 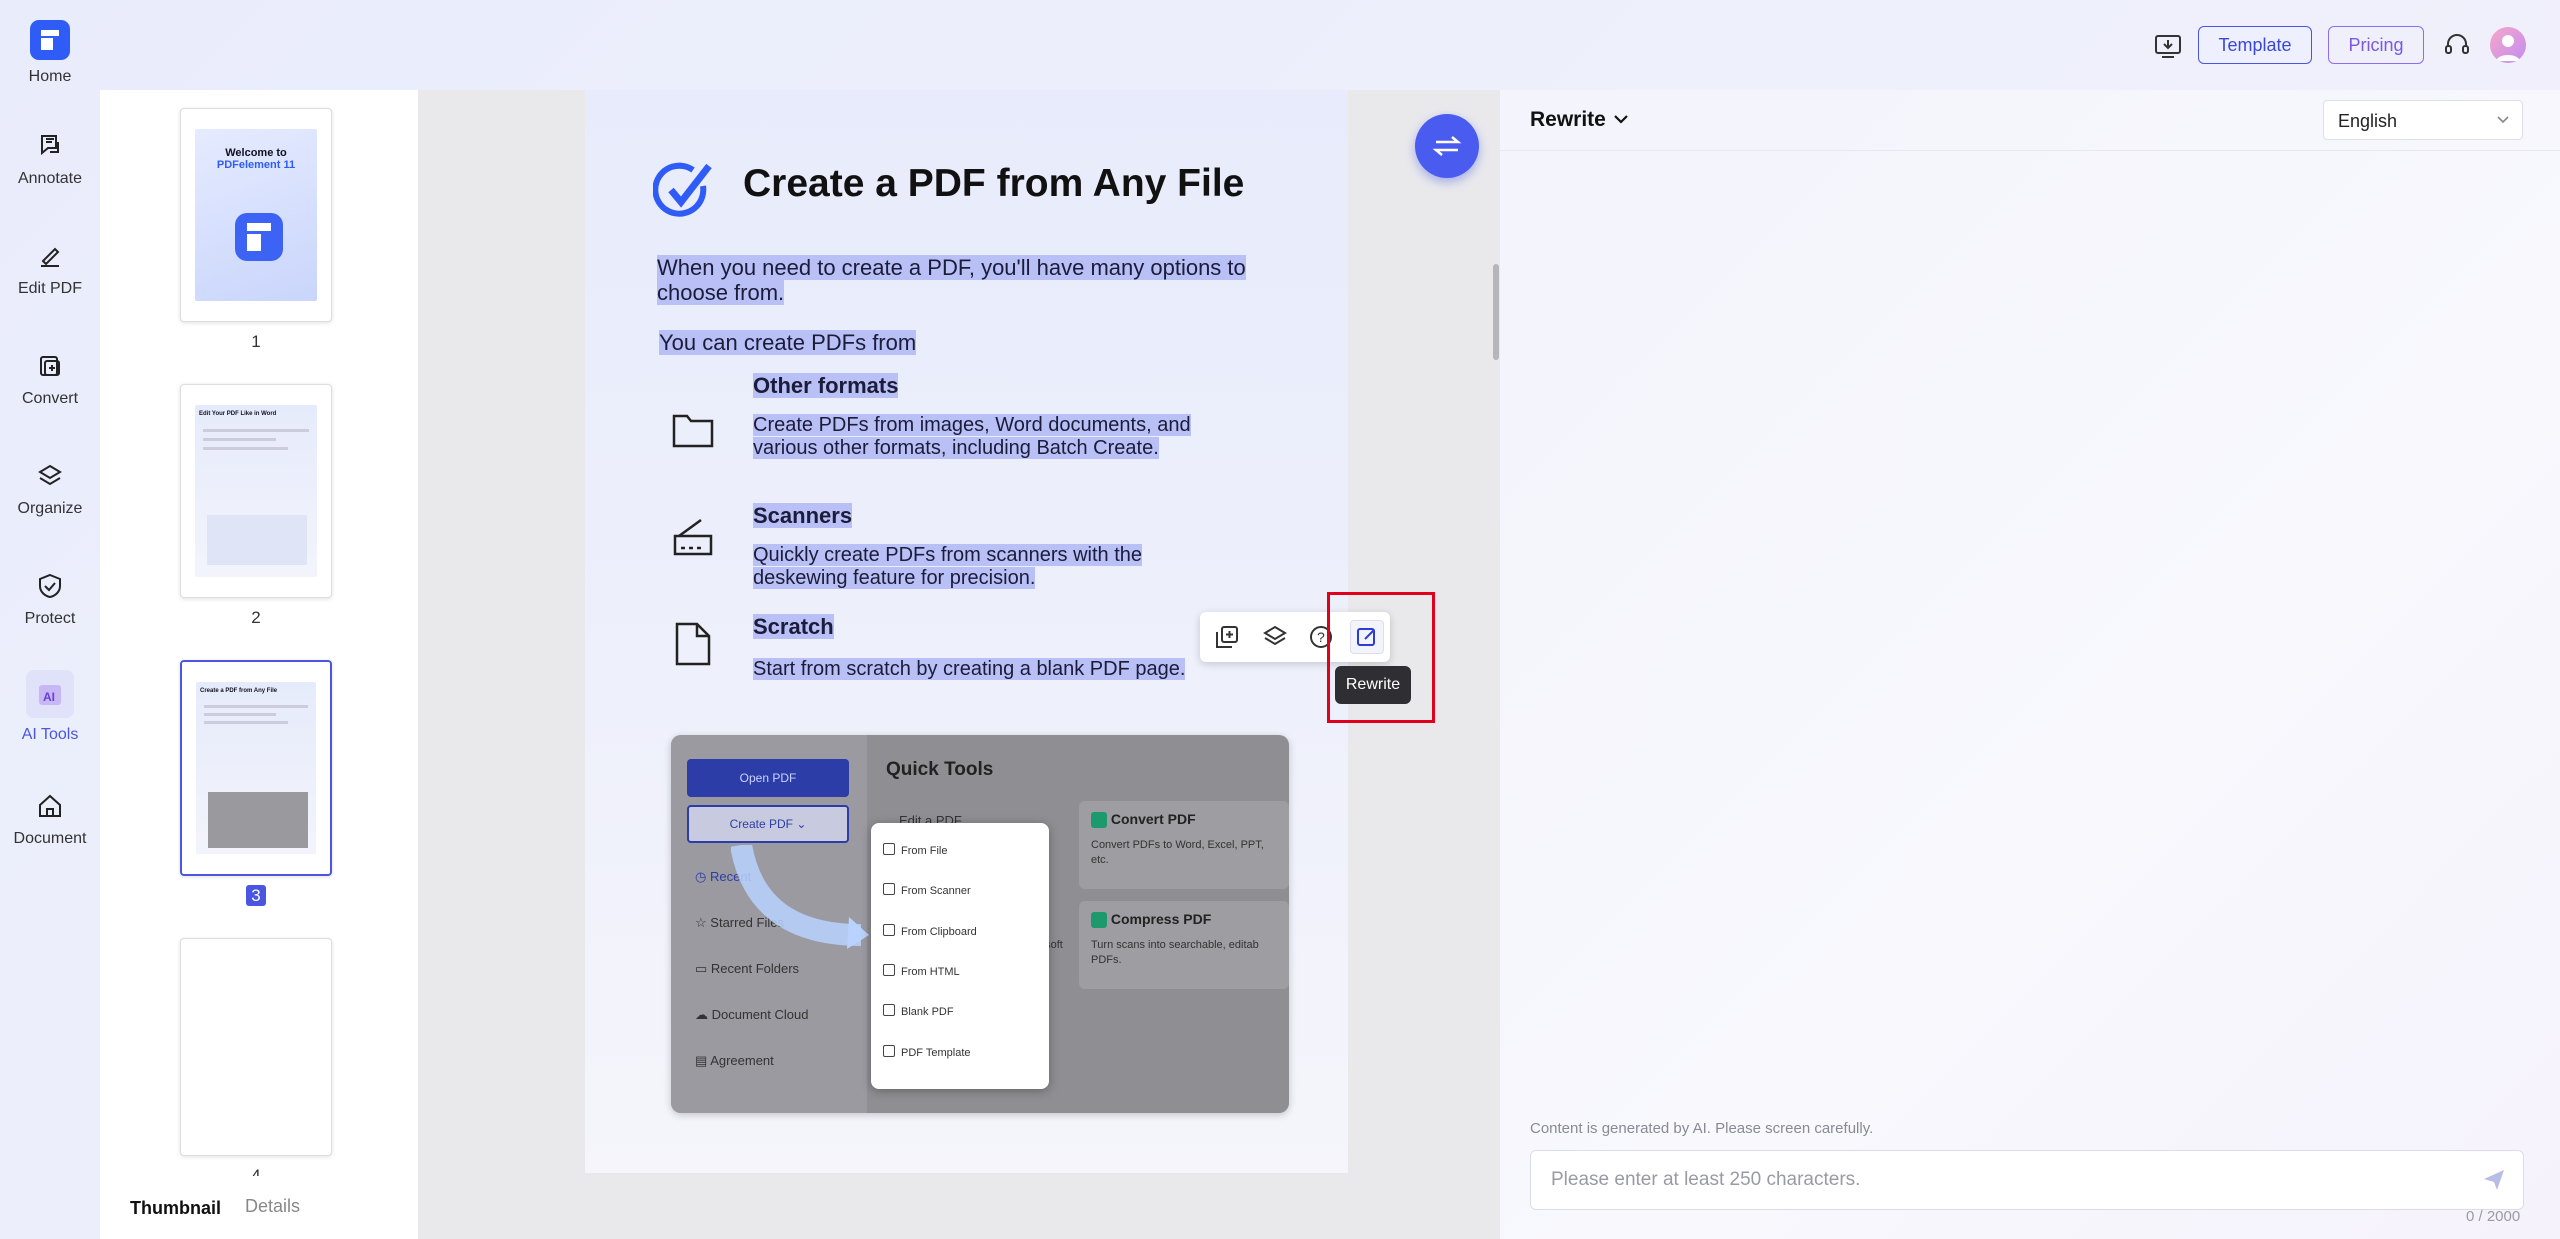 What do you see at coordinates (936, 1053) in the screenshot?
I see `embedded-menu-item: PDF Template` at bounding box center [936, 1053].